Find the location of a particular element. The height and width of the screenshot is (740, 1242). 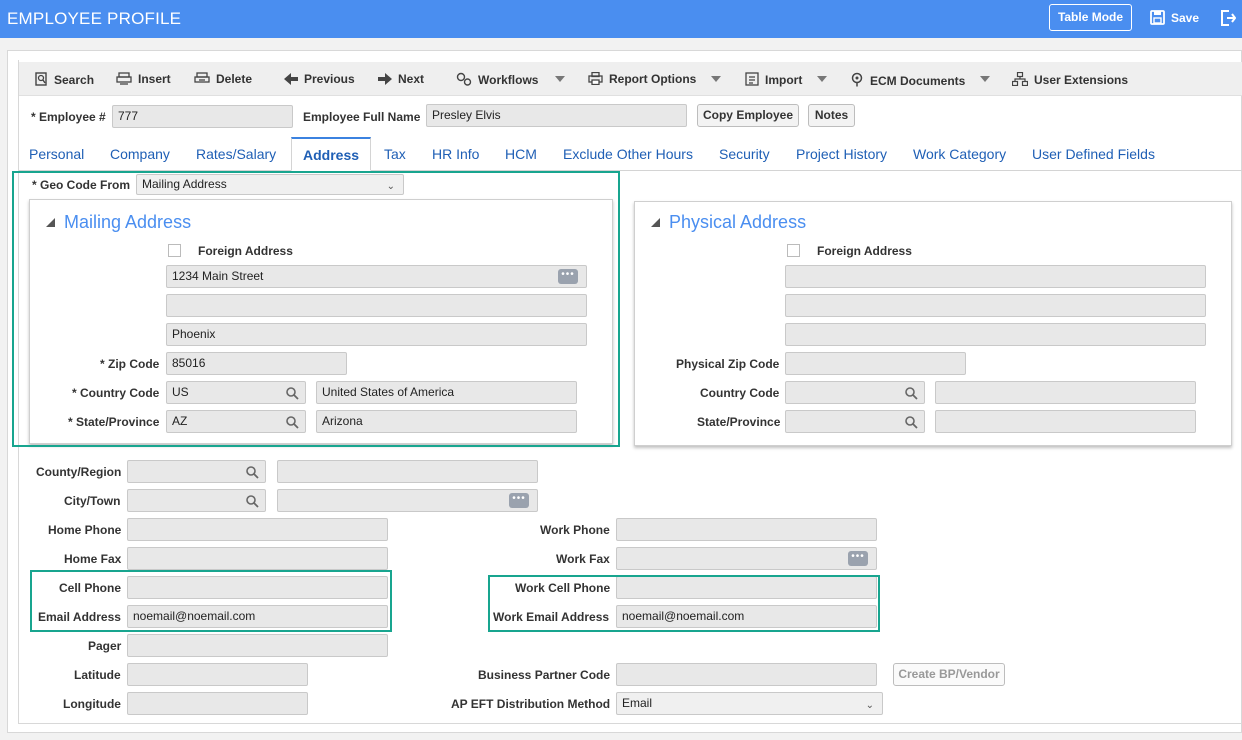

employee-number-label: * Employee # is located at coordinates (68, 117).